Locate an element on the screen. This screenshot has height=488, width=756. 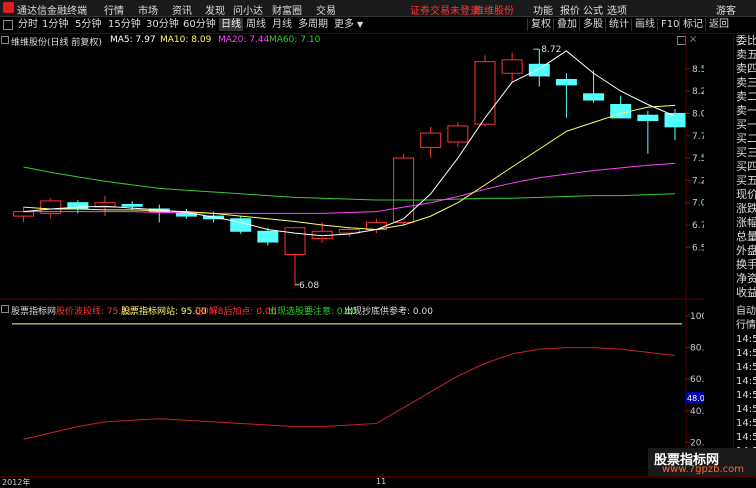
period-more: 更多 is located at coordinates (344, 24).